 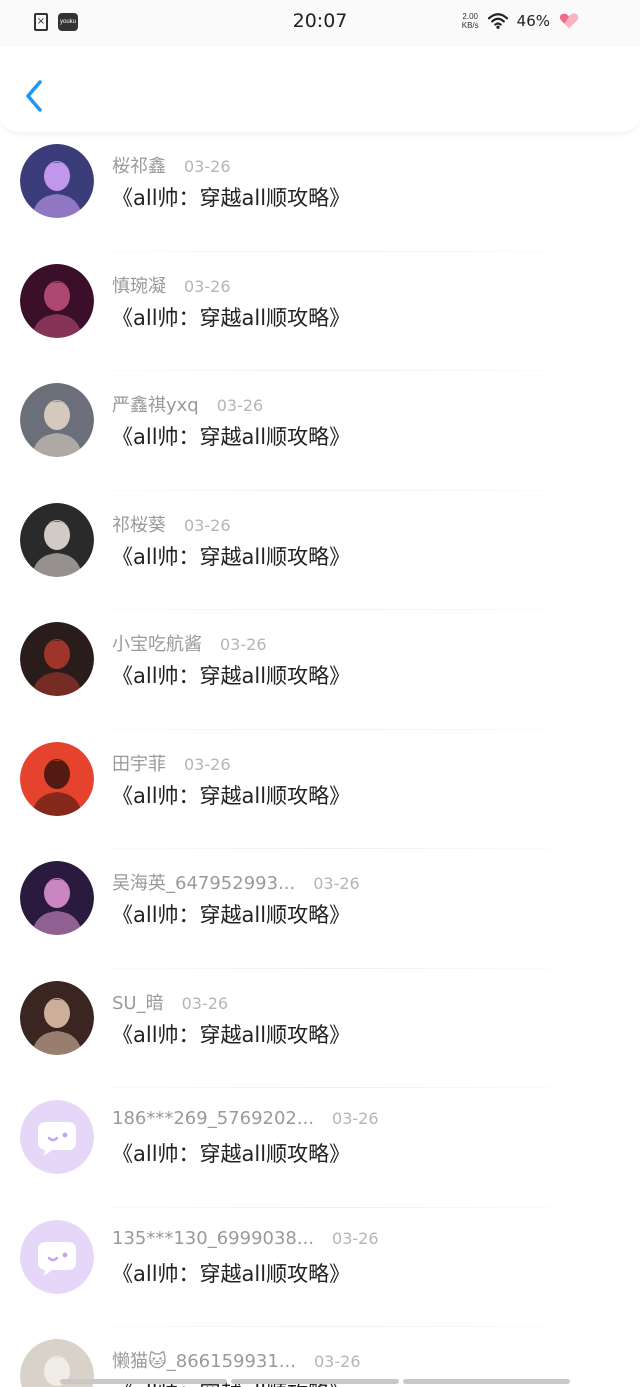 I want to click on username: SU_暗, so click(x=138, y=1002).